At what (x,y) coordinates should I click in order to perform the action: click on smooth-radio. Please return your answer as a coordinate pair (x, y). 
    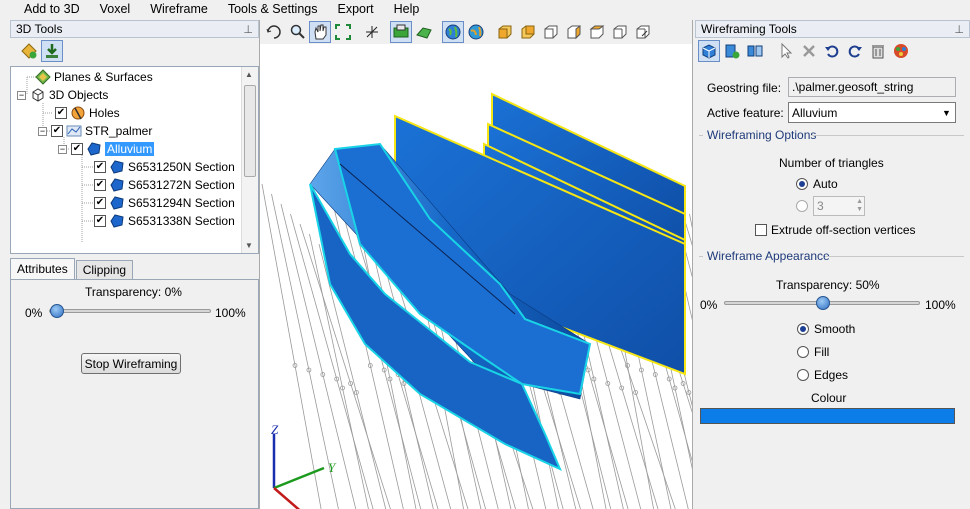
    Looking at the image, I should click on (803, 329).